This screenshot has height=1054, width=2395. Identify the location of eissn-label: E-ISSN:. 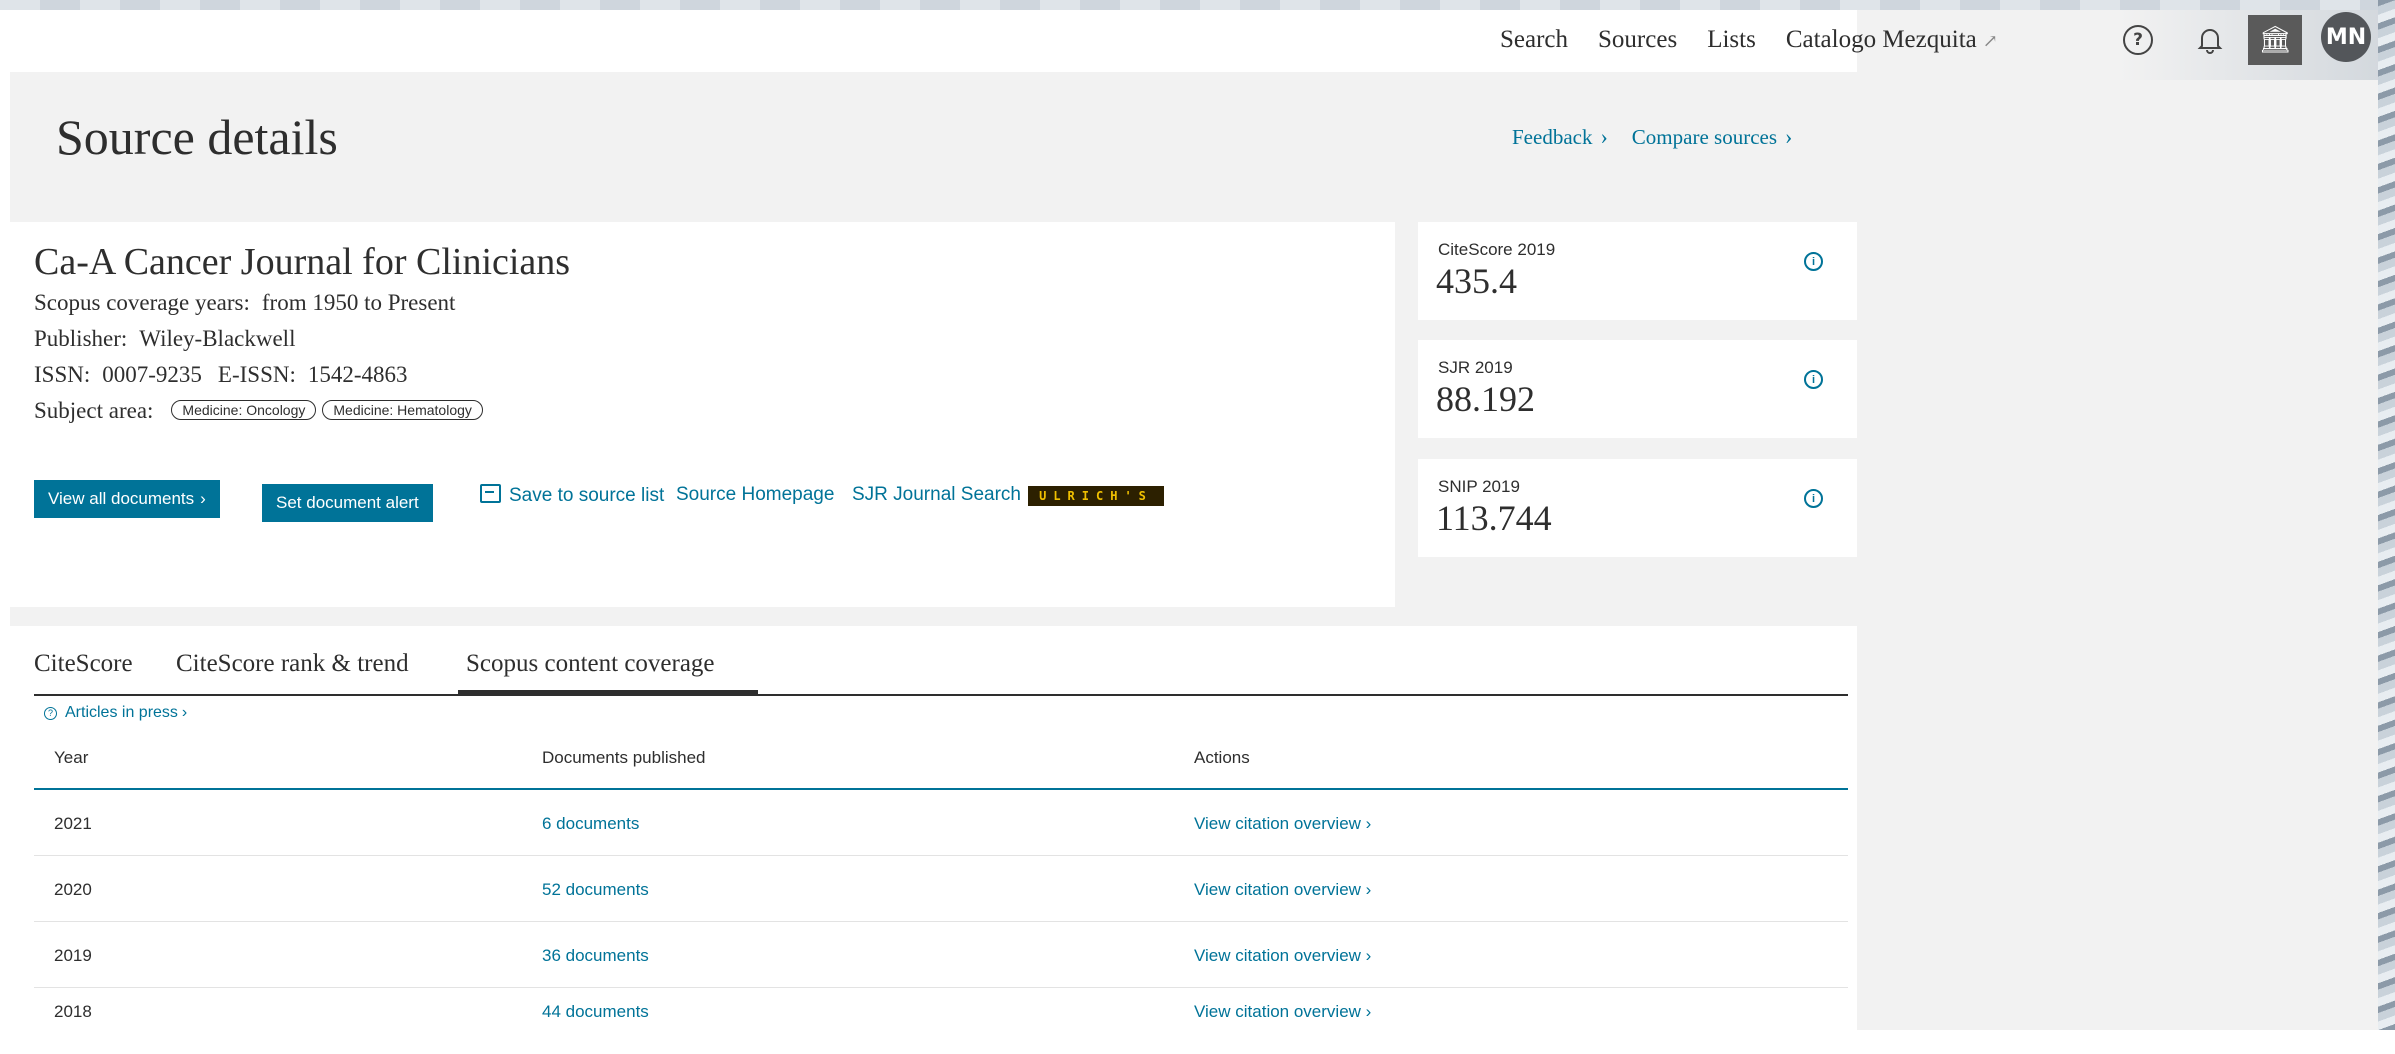
(256, 374).